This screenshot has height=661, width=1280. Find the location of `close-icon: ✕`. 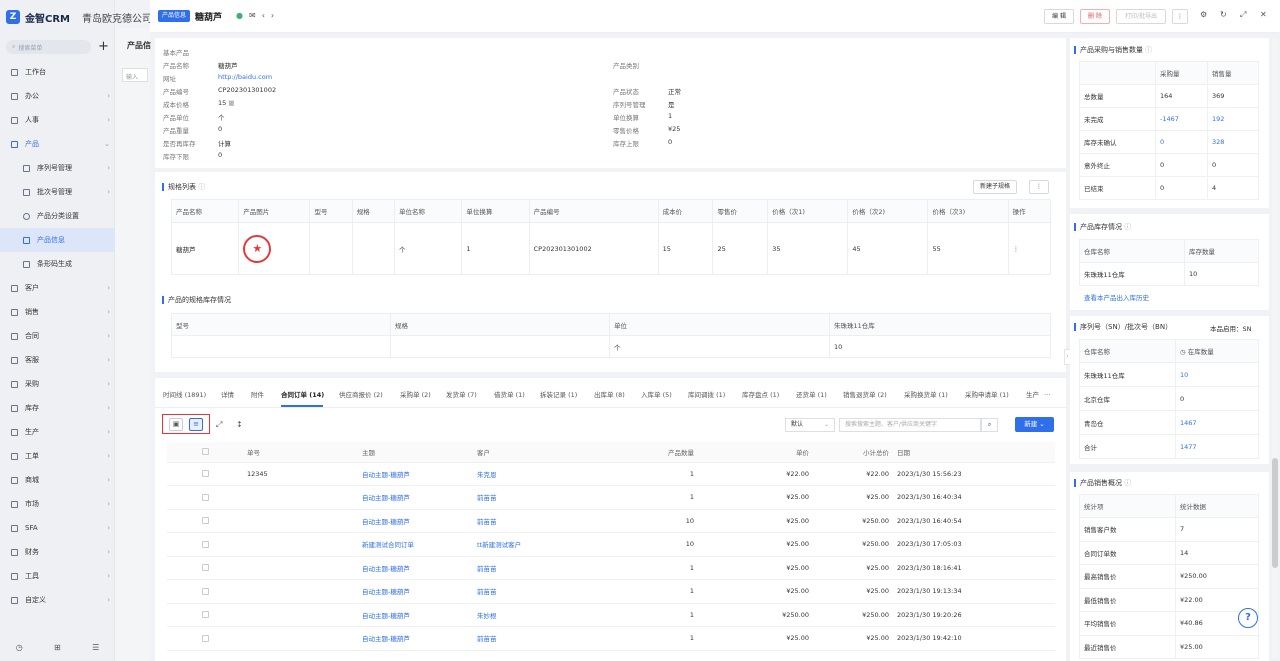

close-icon: ✕ is located at coordinates (1263, 14).